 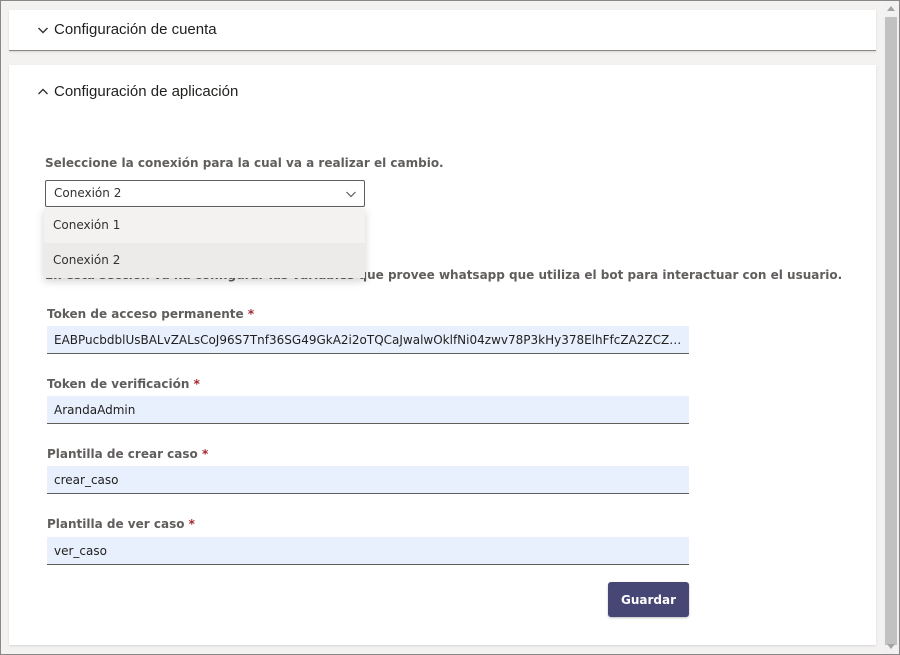 What do you see at coordinates (205, 193) in the screenshot?
I see `connection-select: Conexión 2` at bounding box center [205, 193].